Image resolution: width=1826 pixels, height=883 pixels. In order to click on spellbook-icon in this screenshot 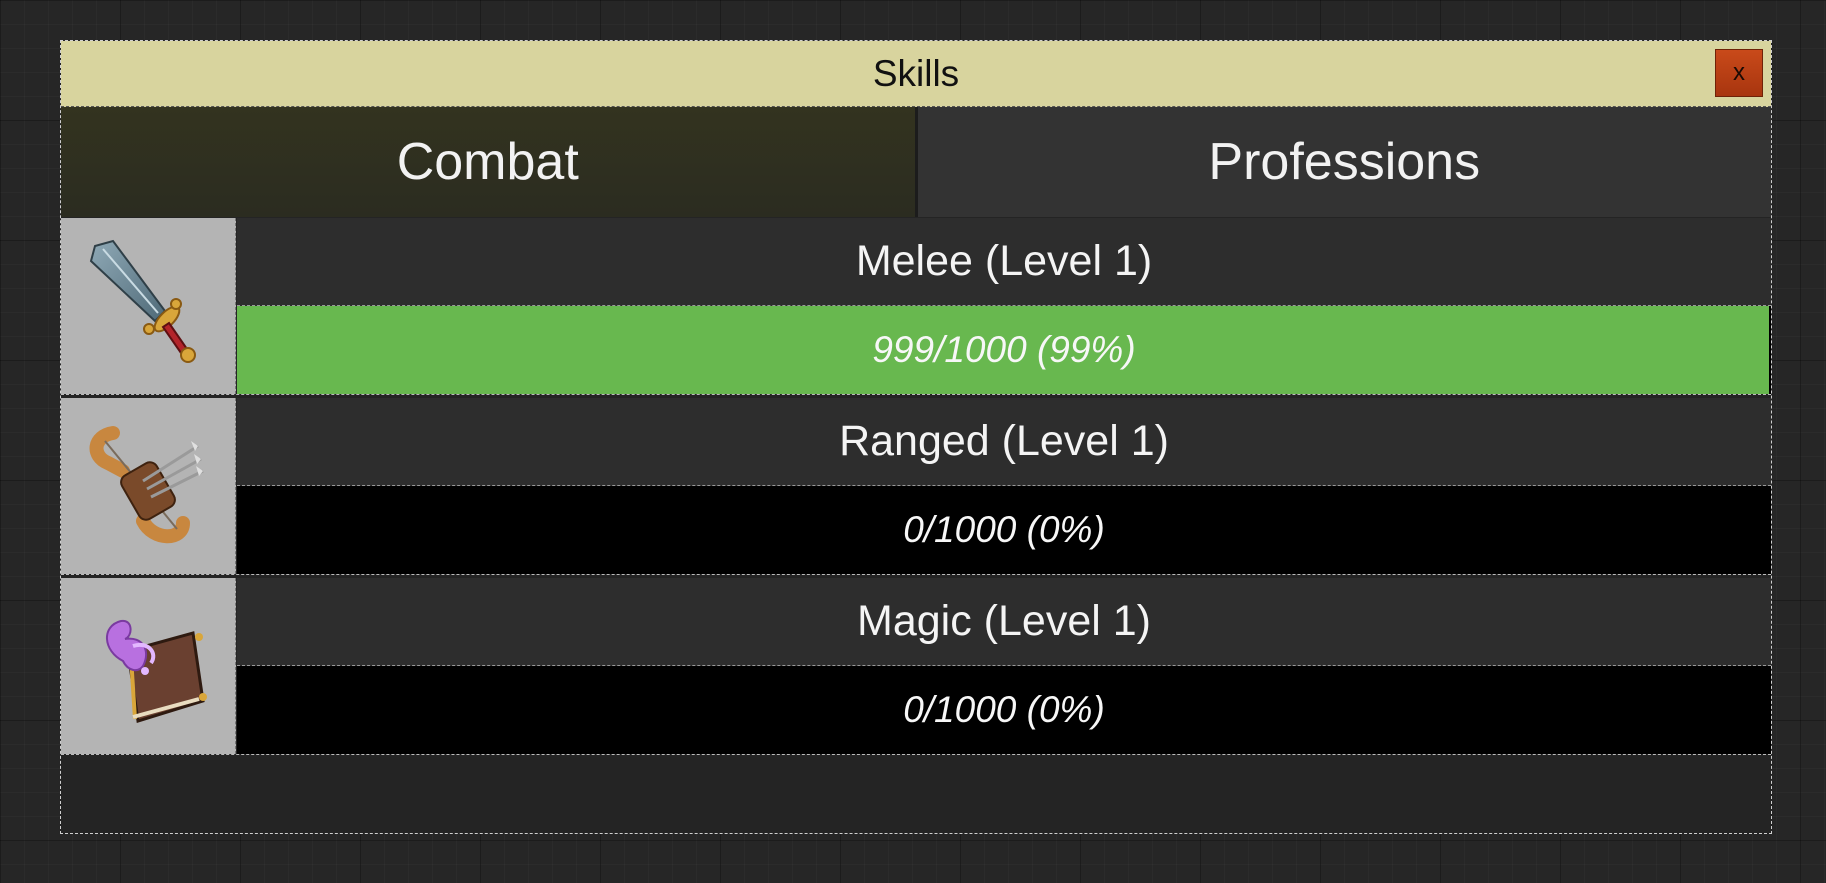, I will do `click(148, 666)`.